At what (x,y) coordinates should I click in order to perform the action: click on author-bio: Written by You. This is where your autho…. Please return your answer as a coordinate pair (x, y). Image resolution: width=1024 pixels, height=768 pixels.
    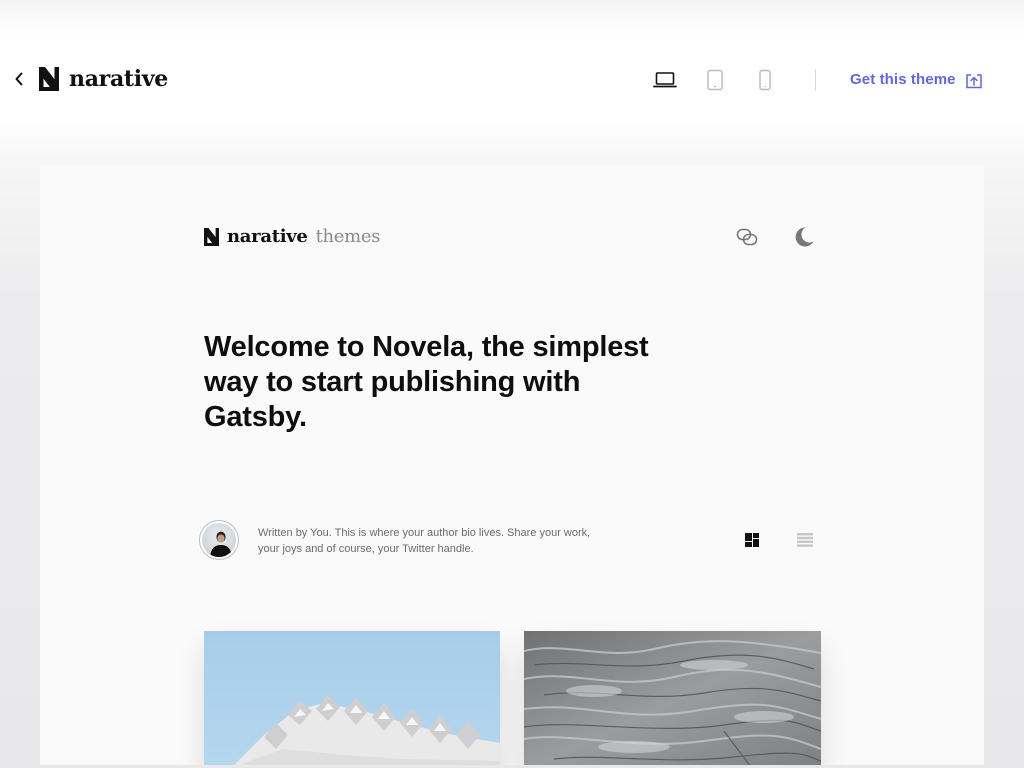
    Looking at the image, I should click on (424, 541).